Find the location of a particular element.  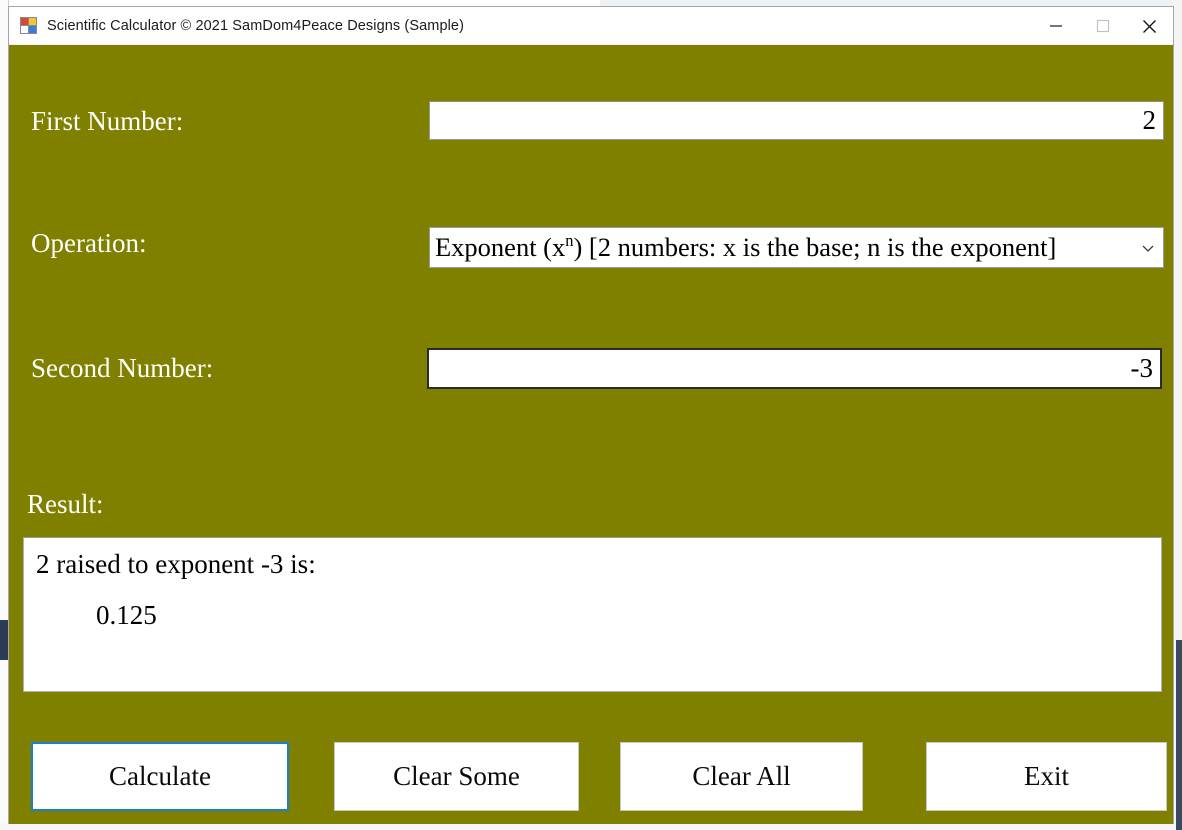

window-controls is located at coordinates (1102, 26).